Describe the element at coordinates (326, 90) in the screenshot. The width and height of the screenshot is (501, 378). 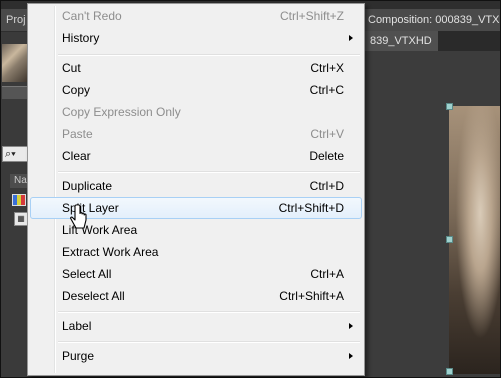
I see `menu-item-shortcut: Ctrl+C` at that location.